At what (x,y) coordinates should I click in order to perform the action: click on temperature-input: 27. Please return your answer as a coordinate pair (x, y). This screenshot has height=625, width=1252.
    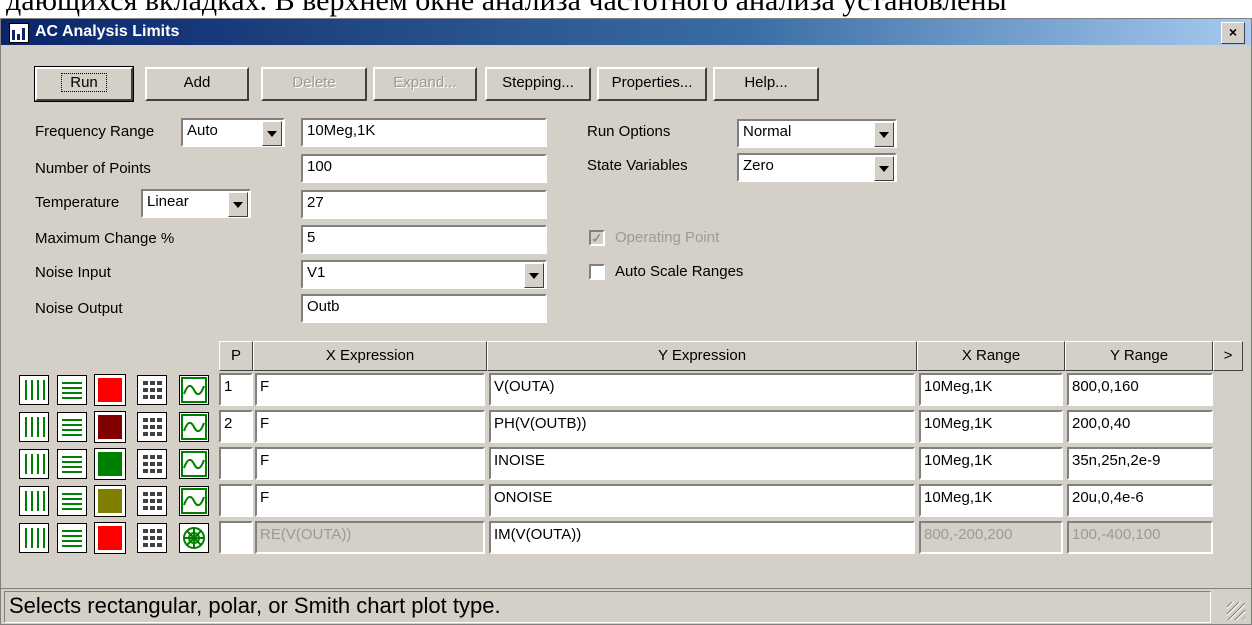
    Looking at the image, I should click on (424, 204).